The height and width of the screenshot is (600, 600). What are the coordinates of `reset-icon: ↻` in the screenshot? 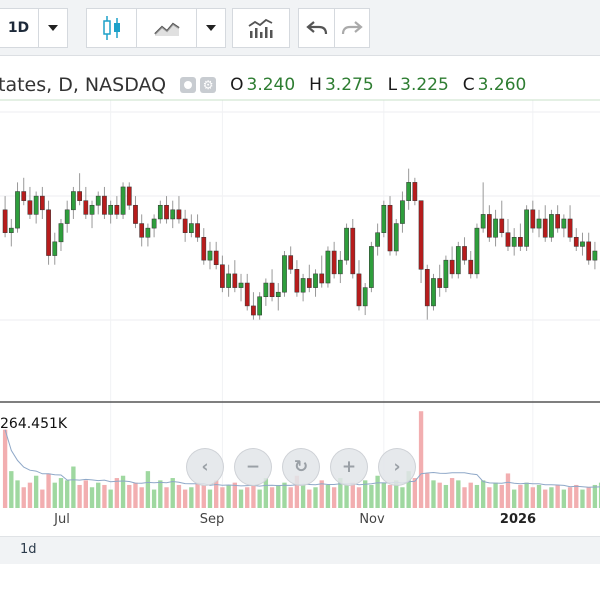 It's located at (301, 467).